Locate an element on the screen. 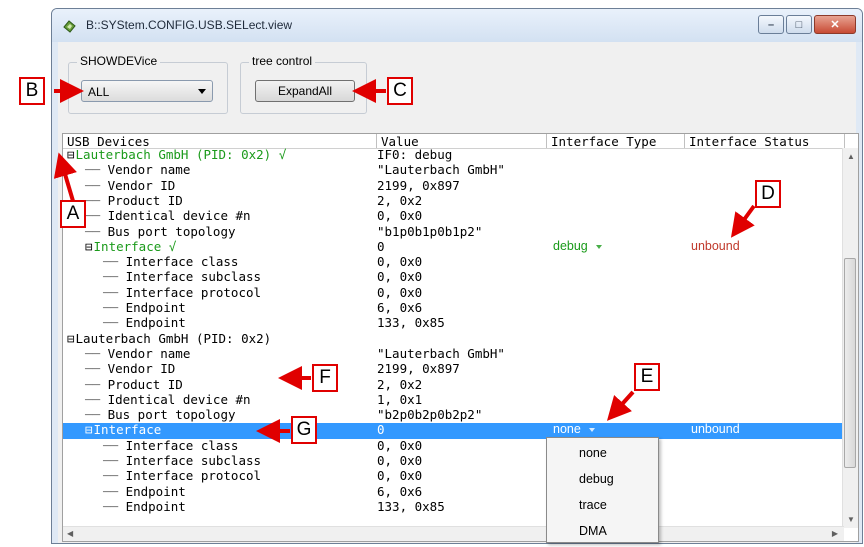  tree-label: Vendor name is located at coordinates (149, 353).